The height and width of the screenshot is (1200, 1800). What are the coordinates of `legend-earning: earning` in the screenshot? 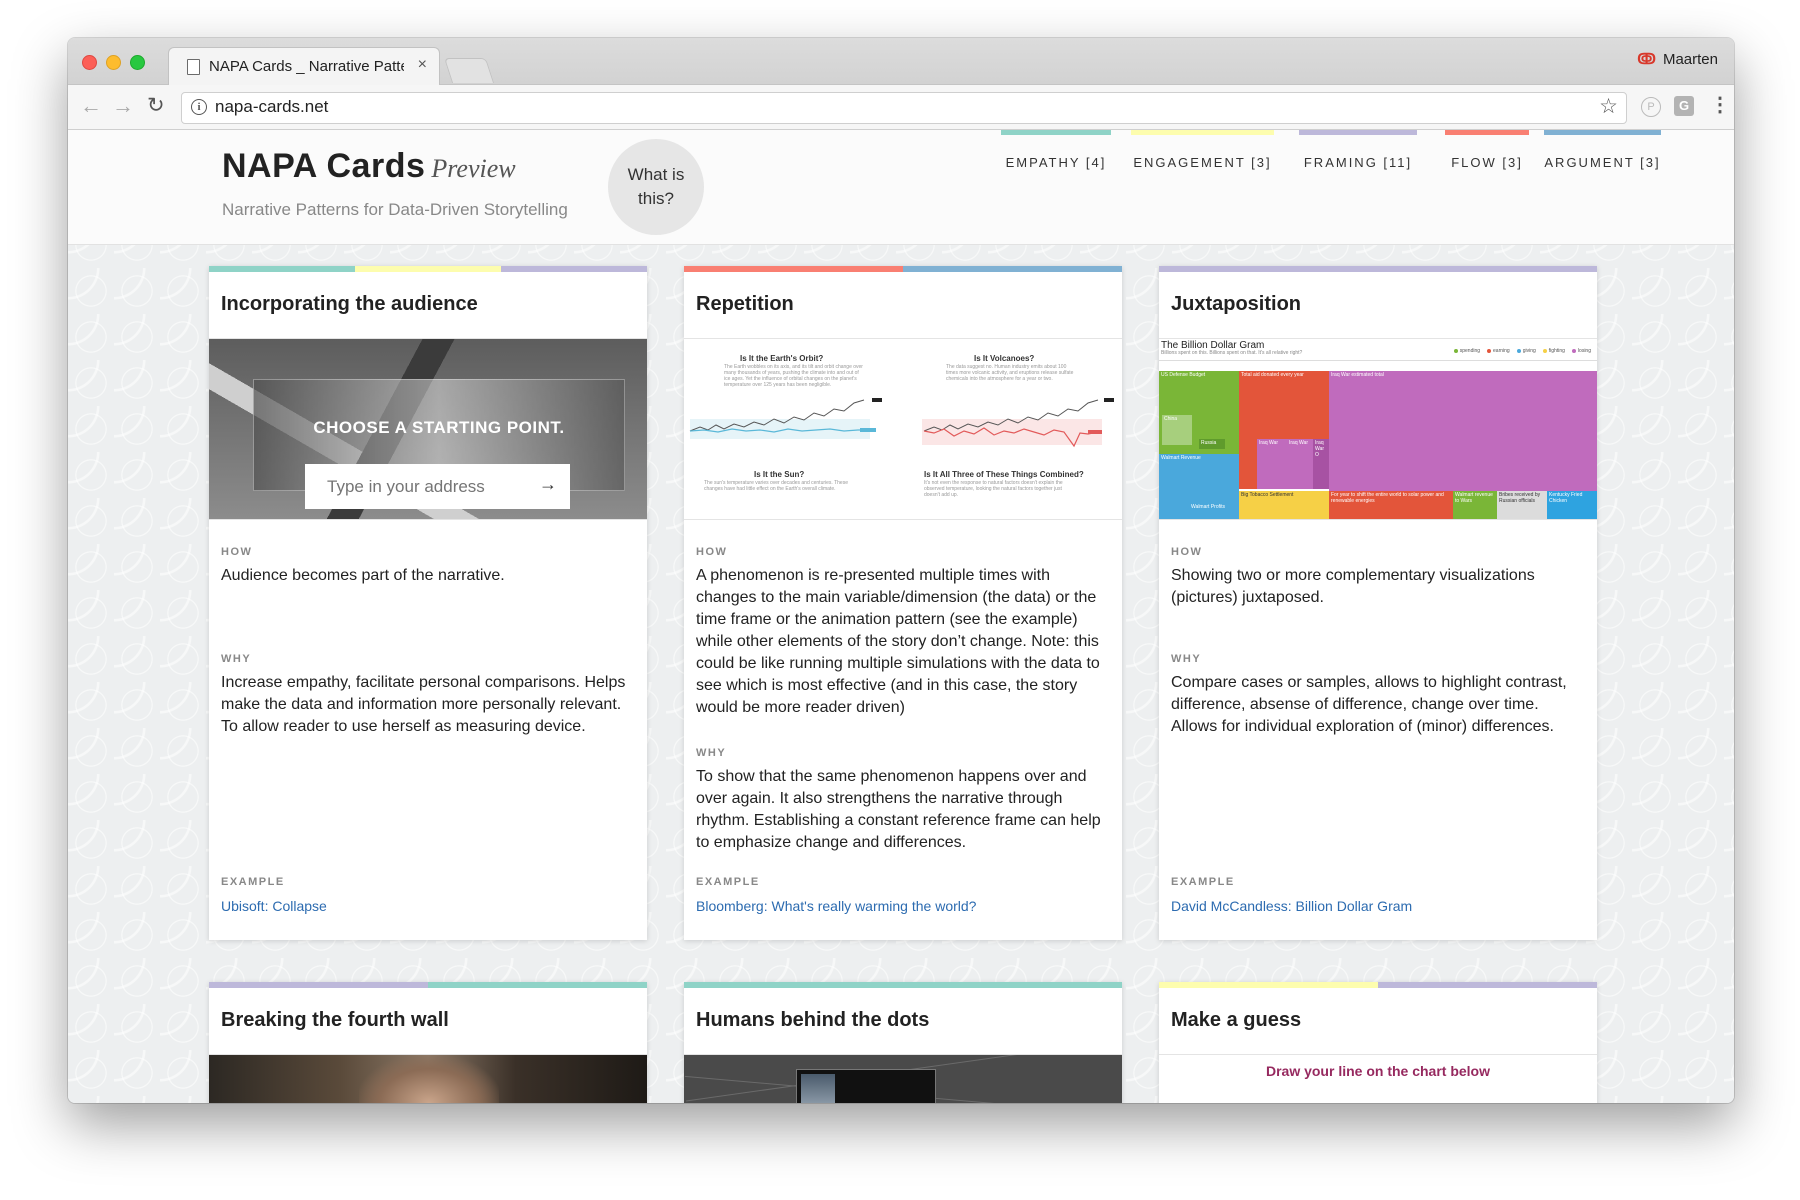 It's located at (1498, 351).